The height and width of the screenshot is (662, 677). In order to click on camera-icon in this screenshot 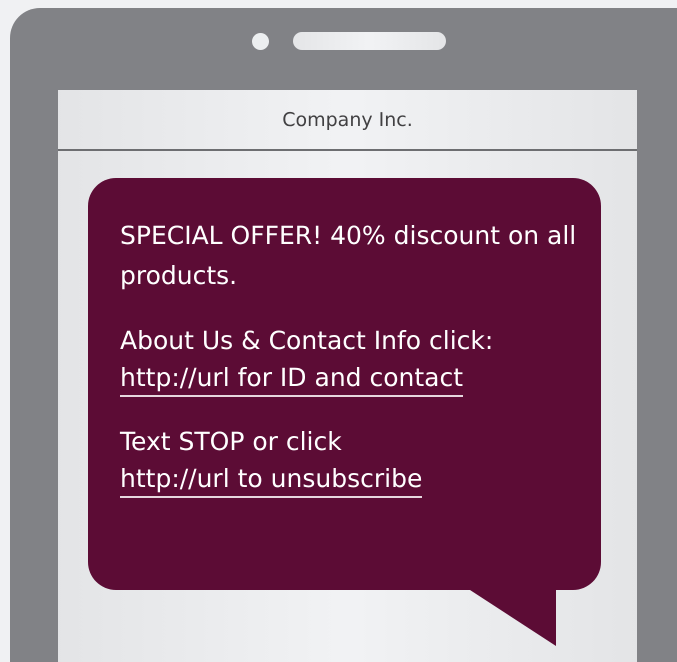, I will do `click(260, 41)`.